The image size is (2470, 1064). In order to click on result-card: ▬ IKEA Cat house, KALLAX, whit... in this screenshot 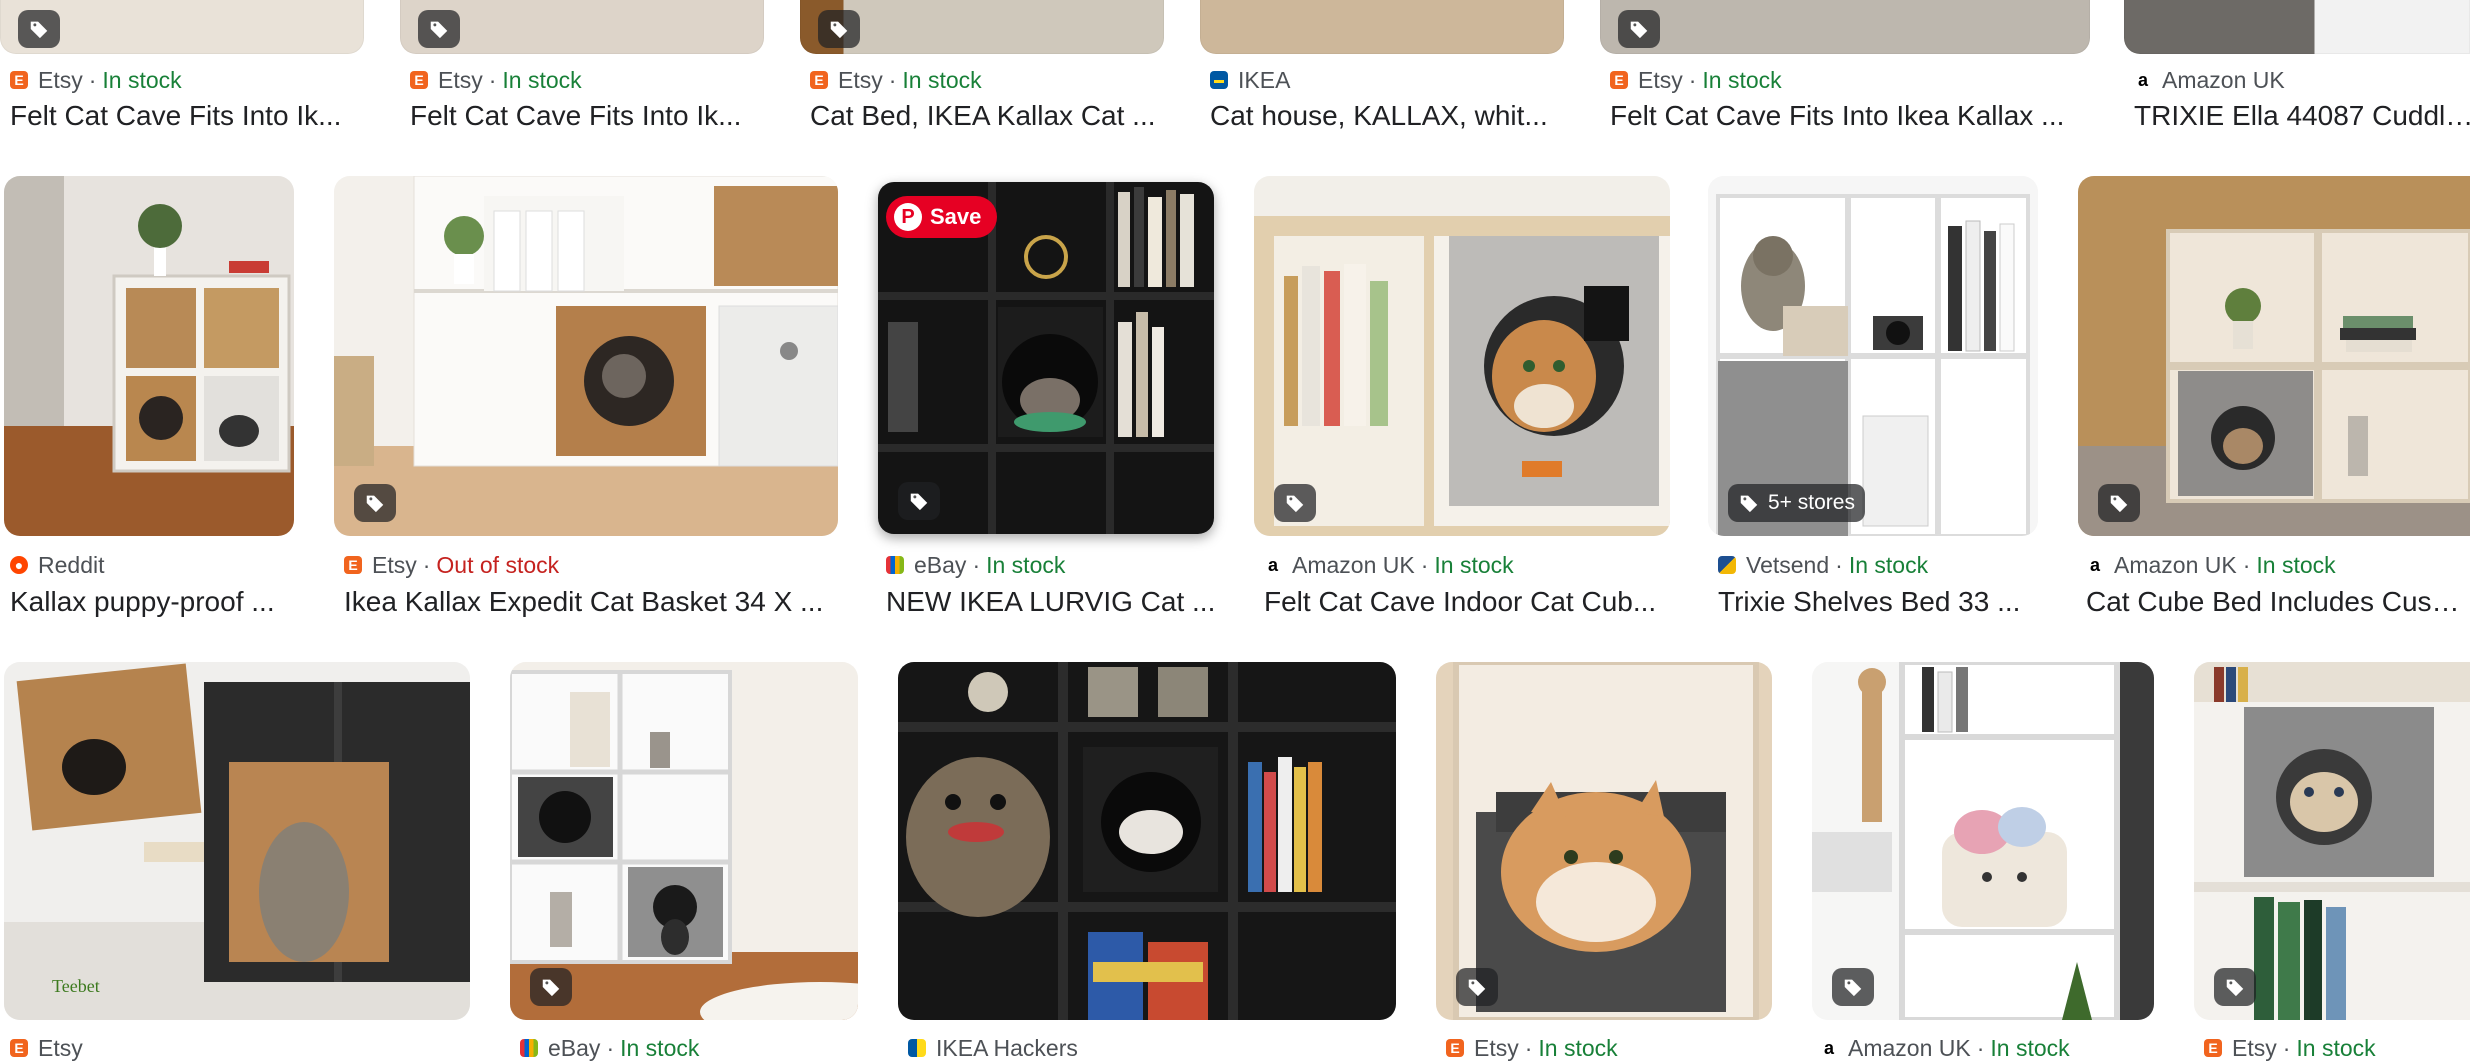, I will do `click(1382, 70)`.